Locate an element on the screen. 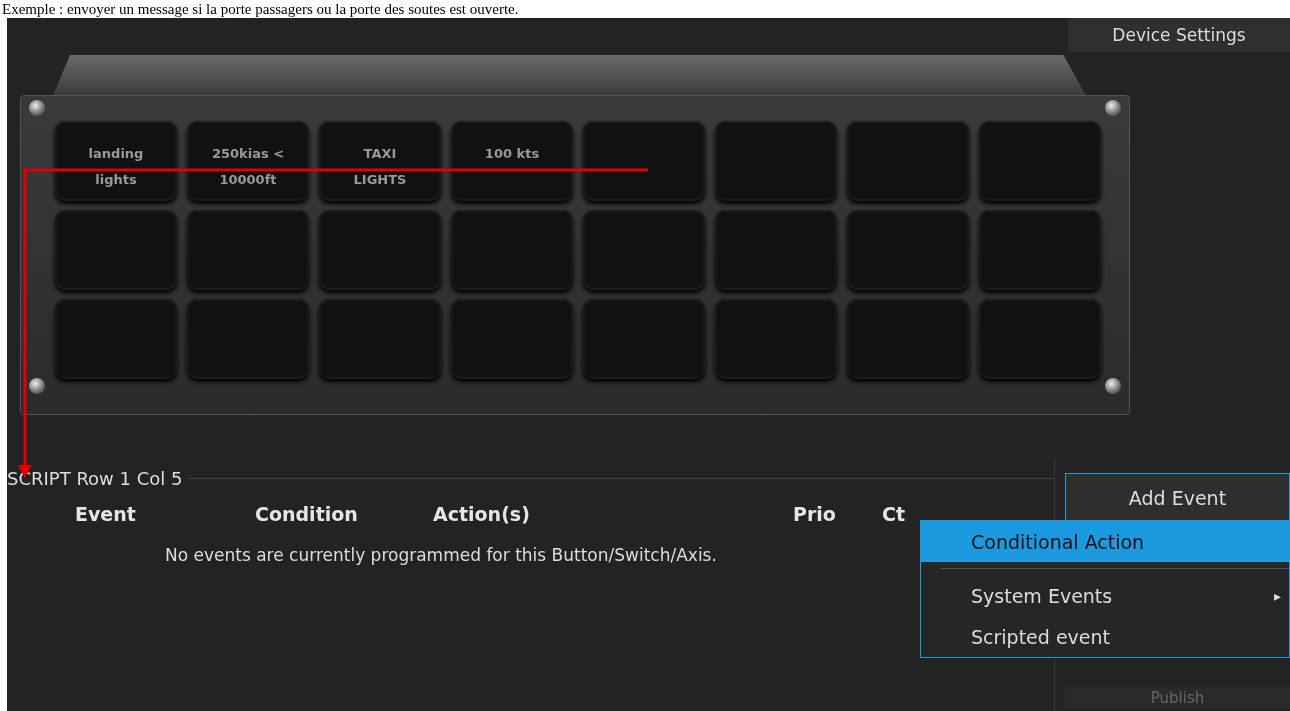 This screenshot has height=711, width=1290. script-title: SCRIPT Row 1 Col 5 is located at coordinates (95, 478).